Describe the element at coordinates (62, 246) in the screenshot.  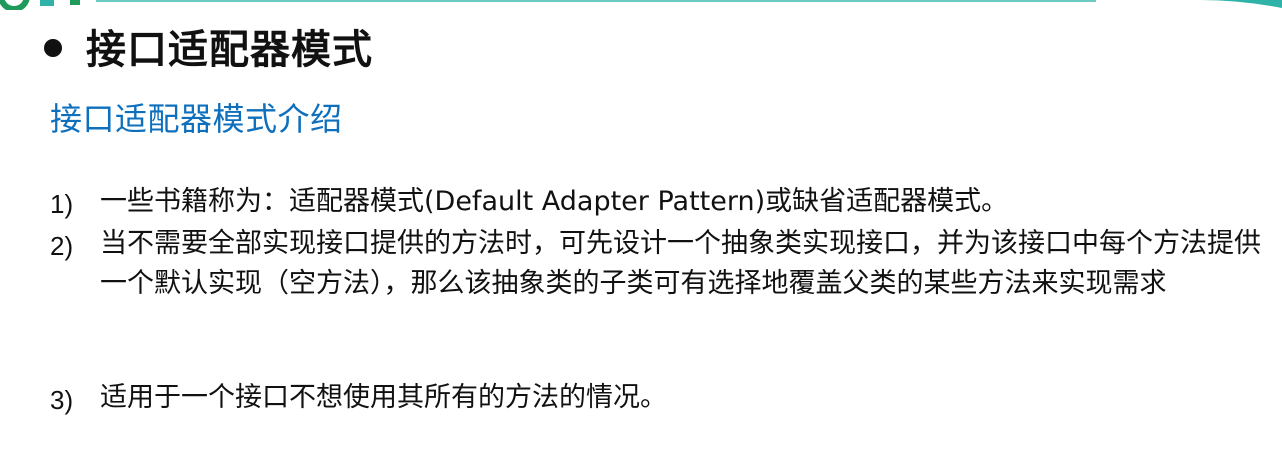
I see `list-item-number: 2)` at that location.